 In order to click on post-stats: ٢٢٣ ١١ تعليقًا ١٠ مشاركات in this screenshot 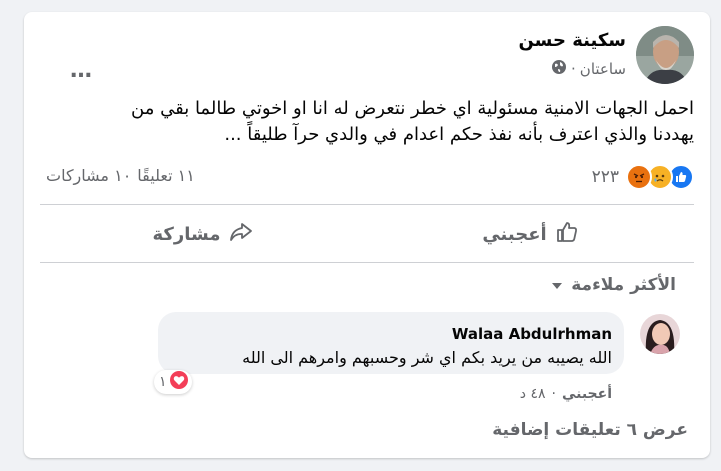, I will do `click(367, 178)`.